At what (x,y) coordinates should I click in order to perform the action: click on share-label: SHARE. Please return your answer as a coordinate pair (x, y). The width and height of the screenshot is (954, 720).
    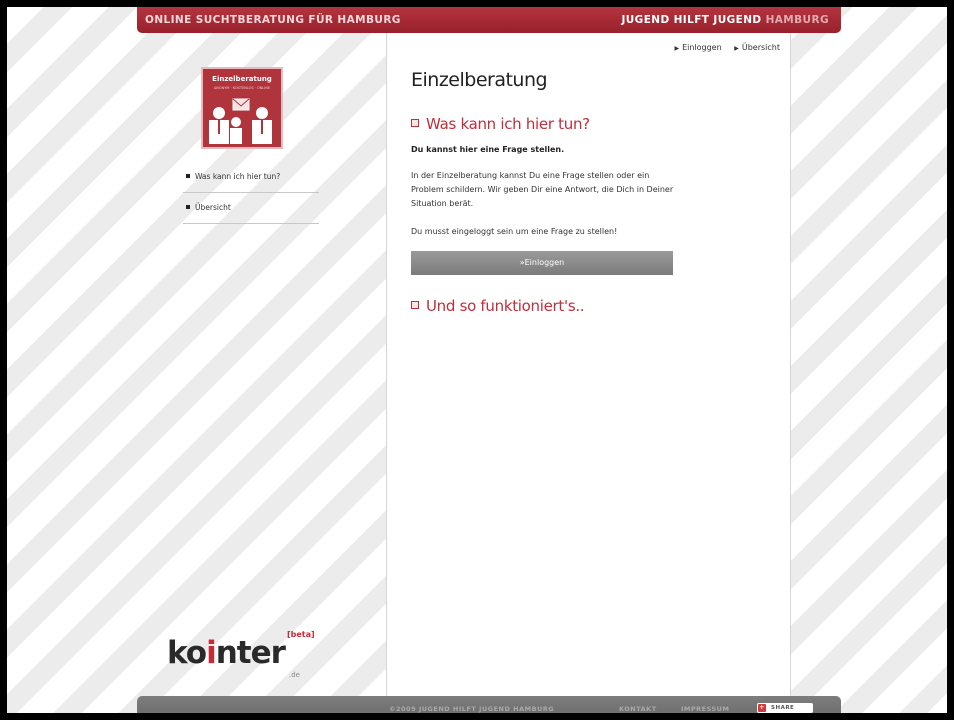
    Looking at the image, I should click on (783, 708).